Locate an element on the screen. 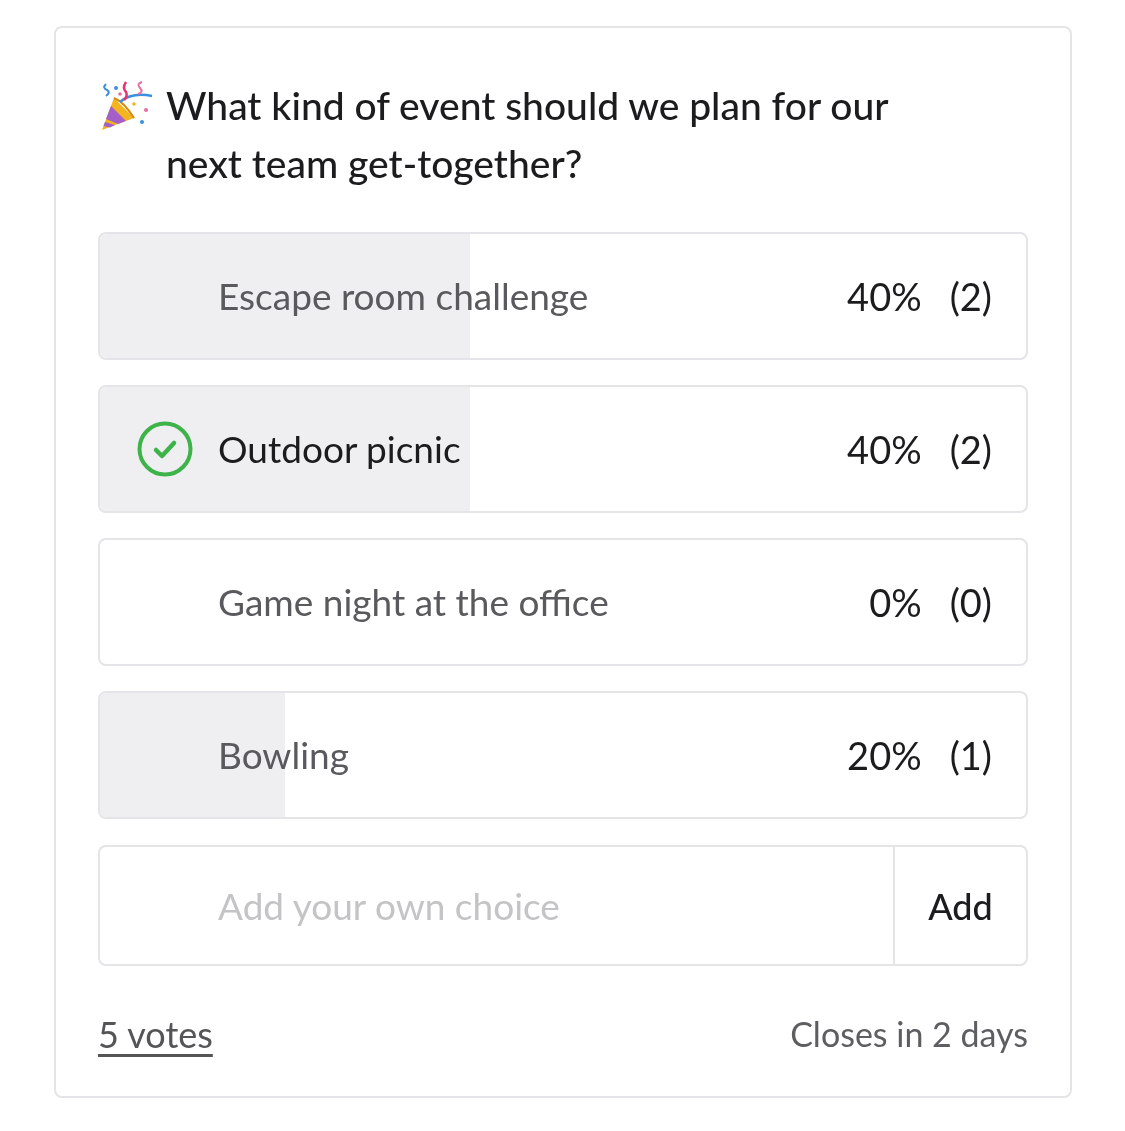 The image size is (1125, 1131). poll-question: What kind of event should we plan for our next team get-together? is located at coordinates (528, 134).